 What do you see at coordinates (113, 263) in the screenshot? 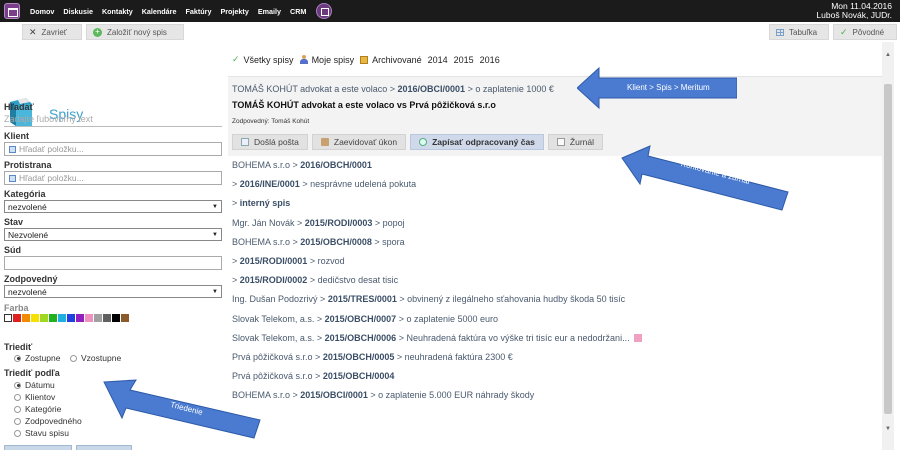
I see `court-field` at bounding box center [113, 263].